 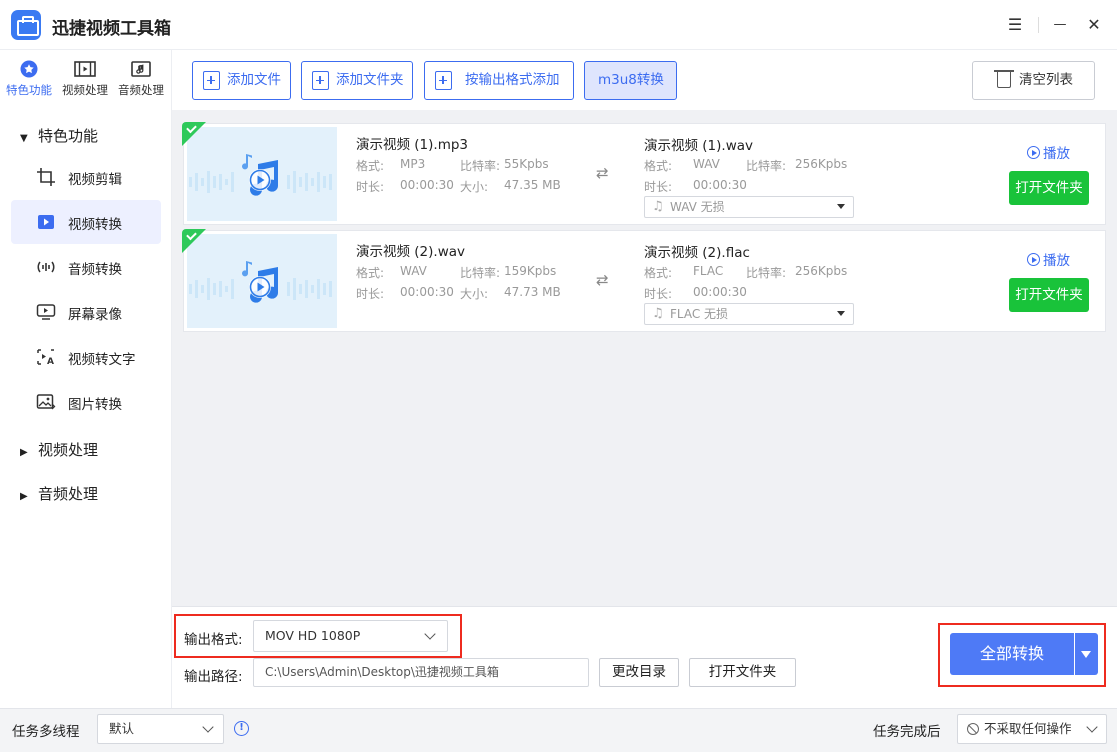 I want to click on info-icon: !, so click(x=241, y=728).